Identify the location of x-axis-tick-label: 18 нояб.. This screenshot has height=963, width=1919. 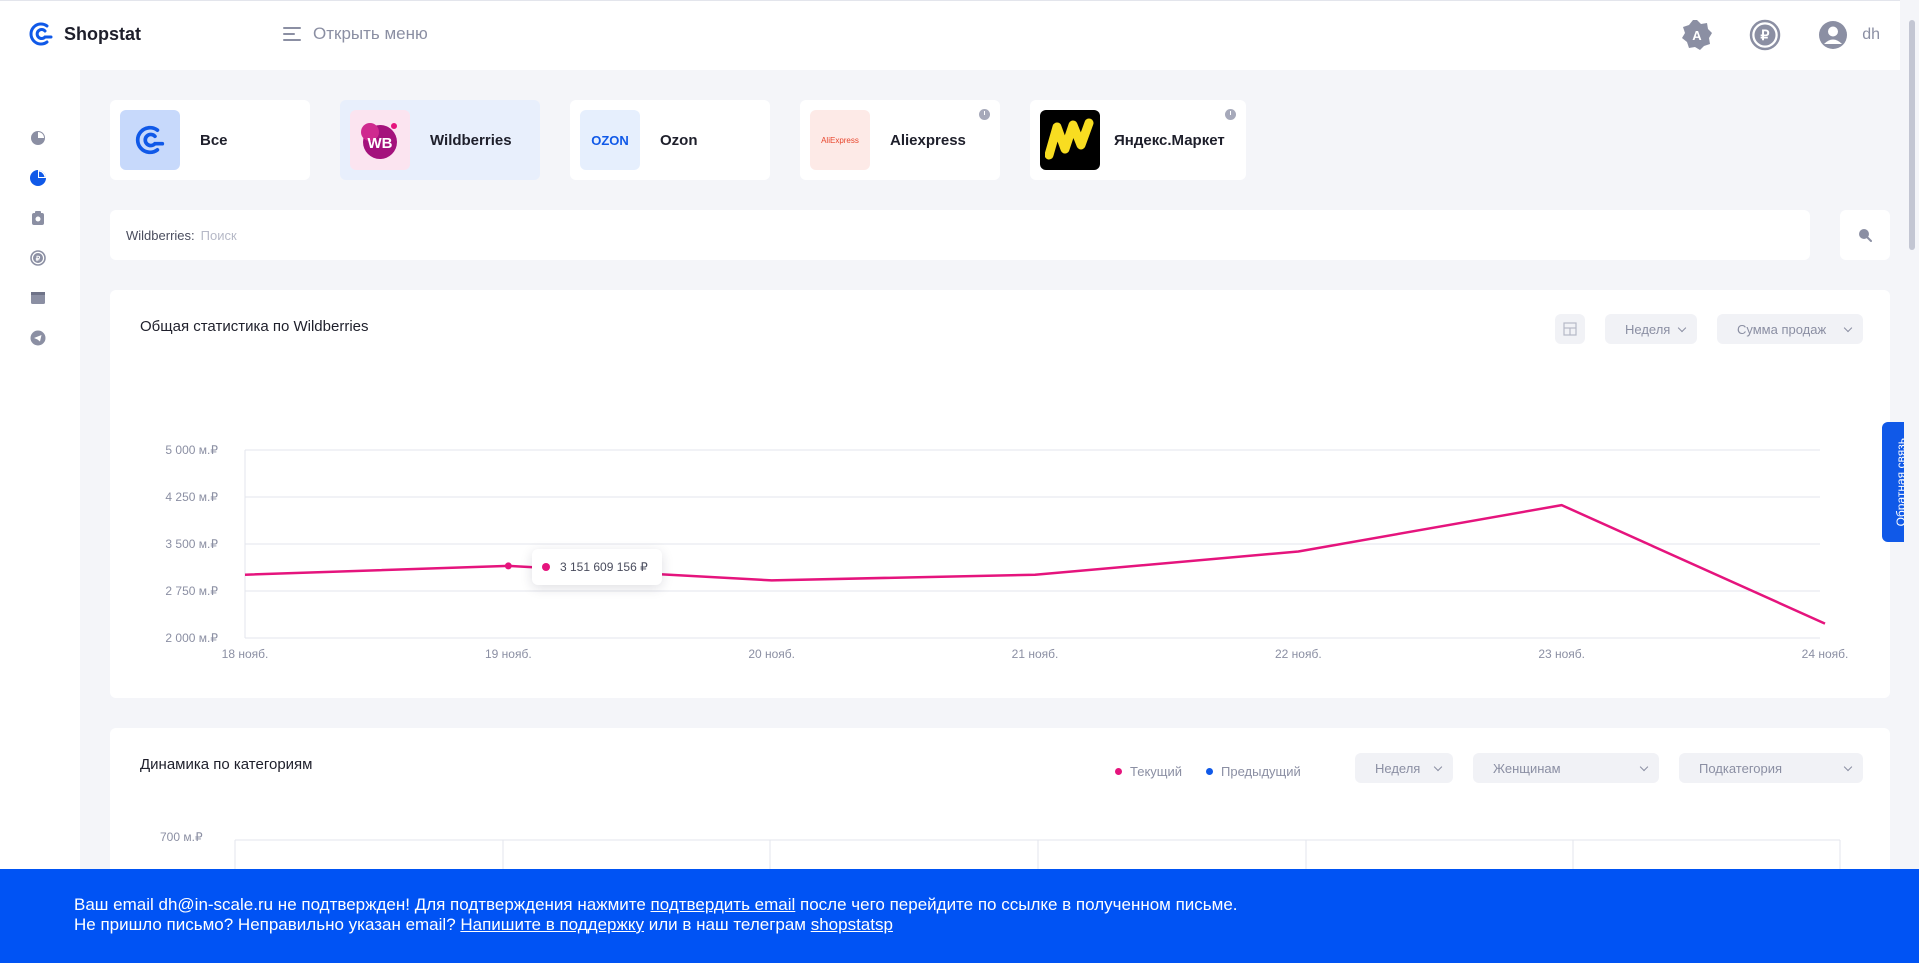
(245, 654).